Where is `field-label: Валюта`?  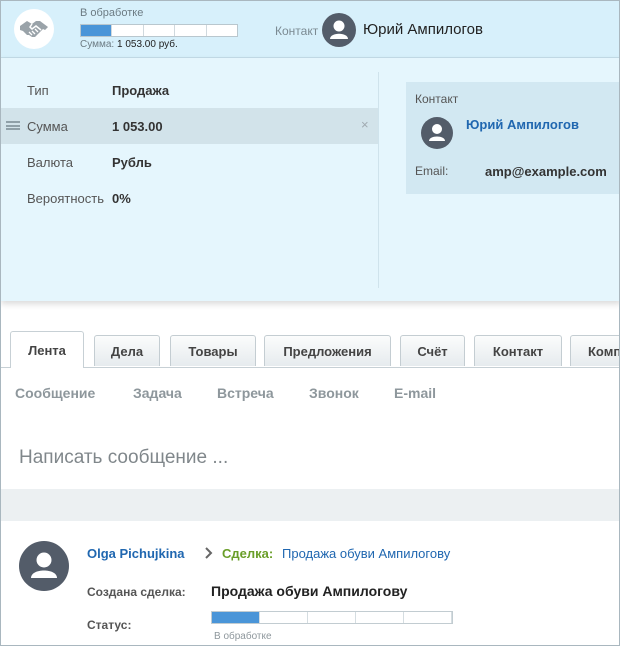 field-label: Валюта is located at coordinates (50, 162).